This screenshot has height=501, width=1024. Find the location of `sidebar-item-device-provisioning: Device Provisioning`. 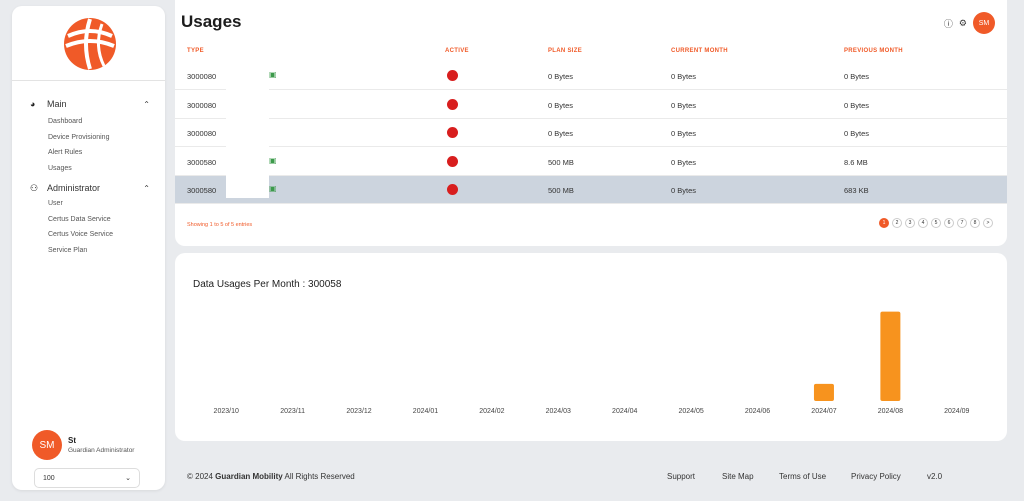

sidebar-item-device-provisioning: Device Provisioning is located at coordinates (99, 138).